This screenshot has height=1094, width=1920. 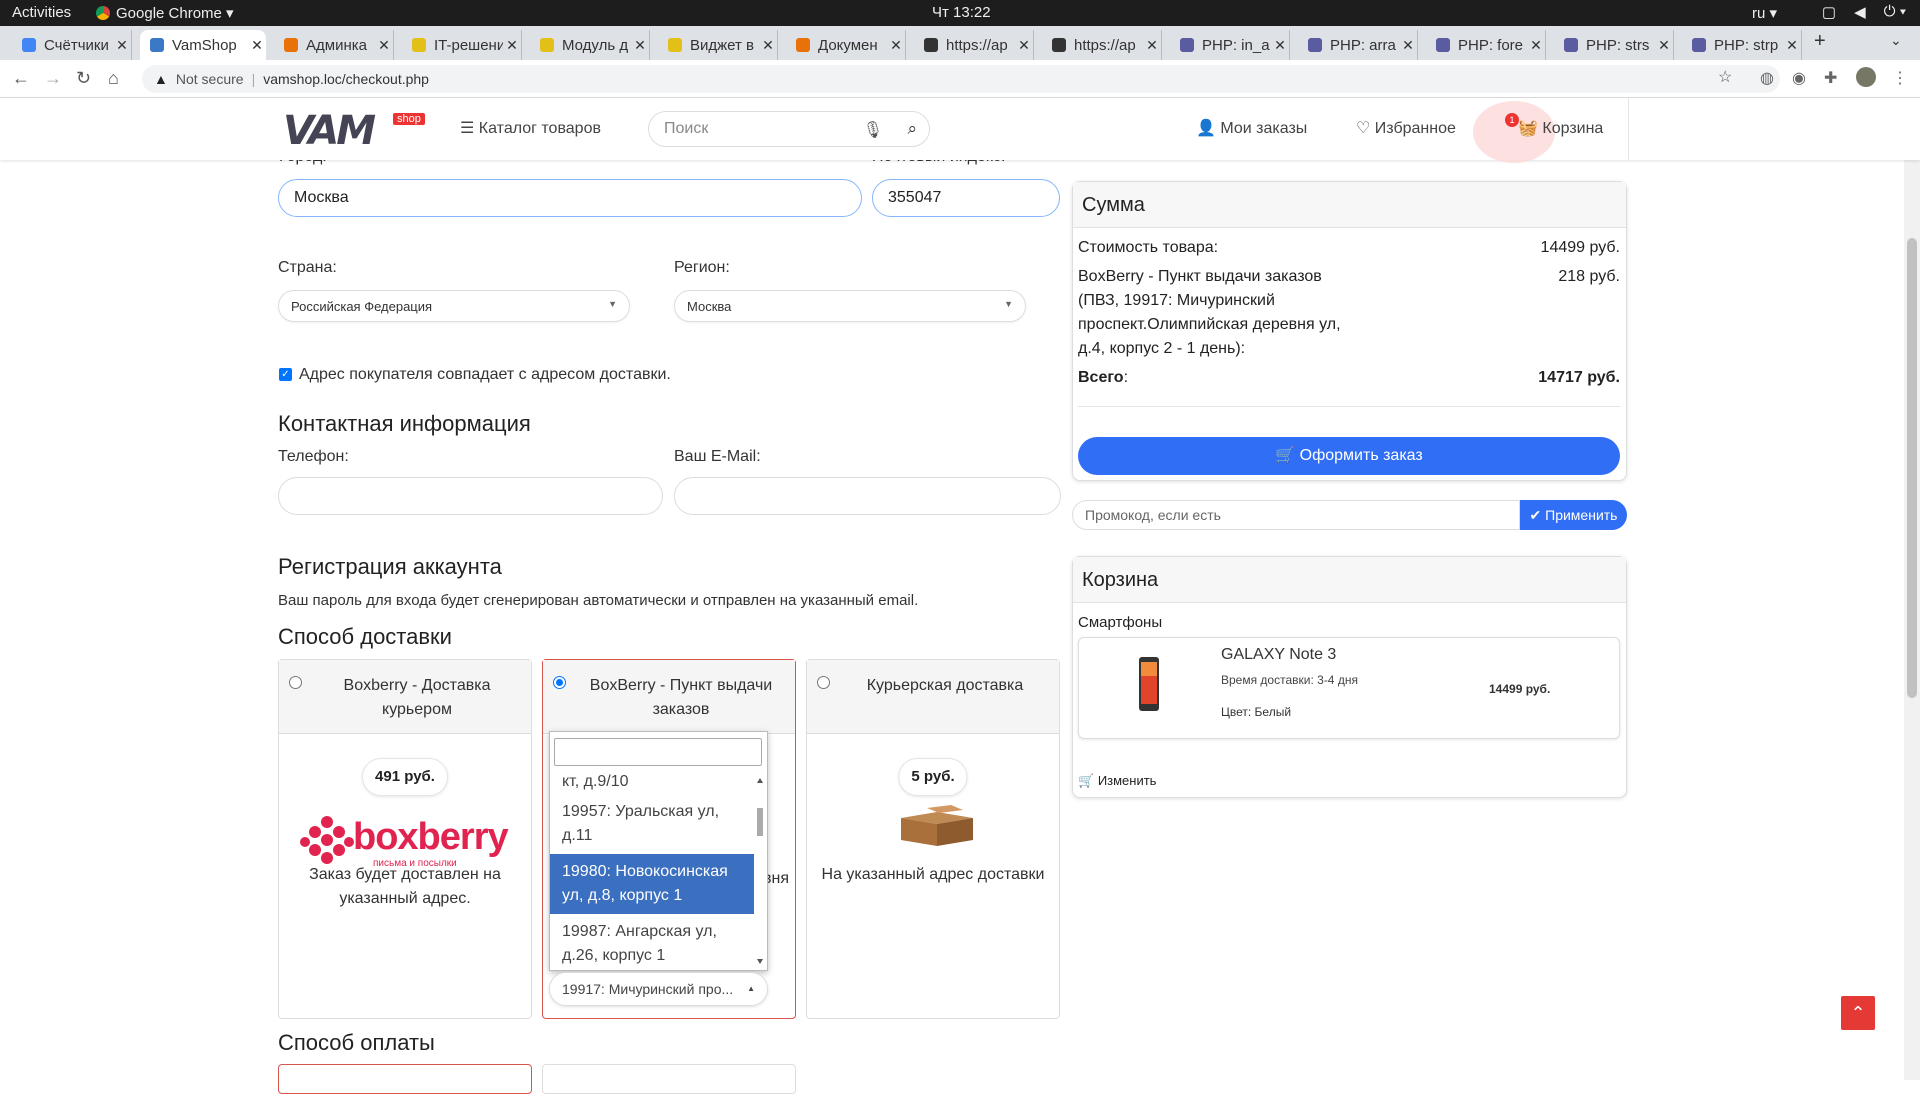 I want to click on activities-button: Activities, so click(x=41, y=12).